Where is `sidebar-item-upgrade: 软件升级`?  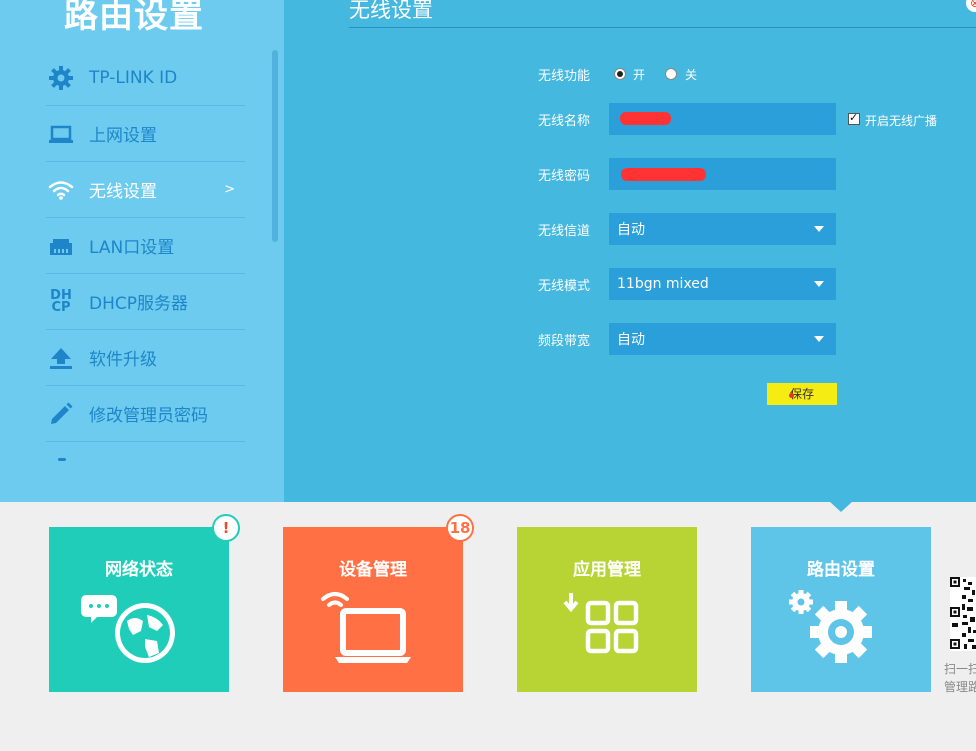 sidebar-item-upgrade: 软件升级 is located at coordinates (145, 358).